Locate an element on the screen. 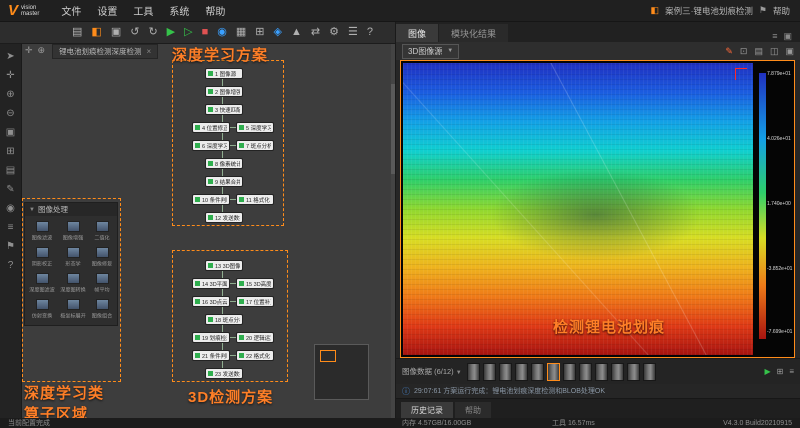 Image resolution: width=800 pixels, height=428 pixels. flow-node: 8 像素统计 is located at coordinates (224, 163).